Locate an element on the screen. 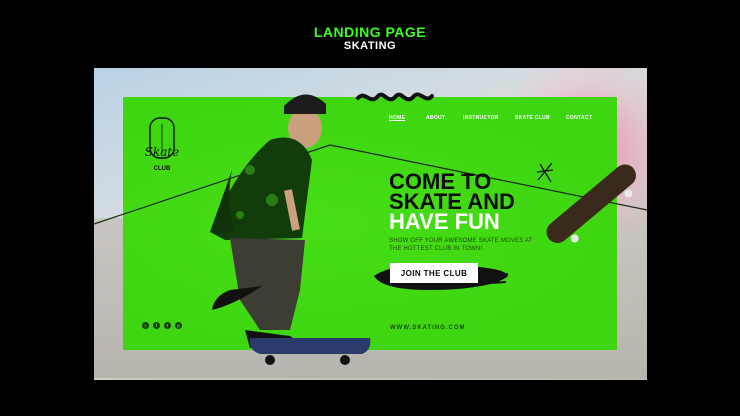 This screenshot has height=416, width=740. skate-club-logo: Skate CLUB is located at coordinates (163, 145).